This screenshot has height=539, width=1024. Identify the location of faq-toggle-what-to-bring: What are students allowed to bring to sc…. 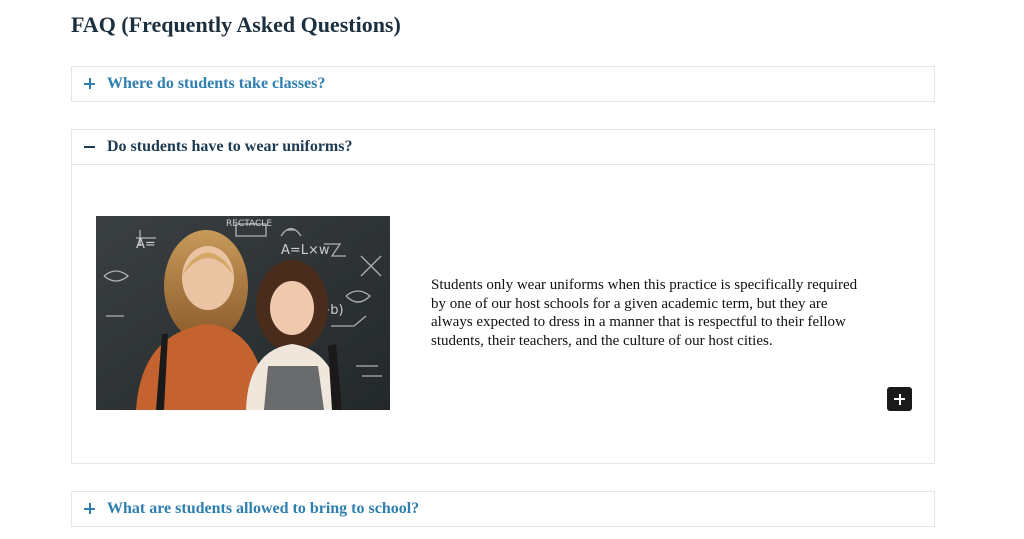
(503, 509).